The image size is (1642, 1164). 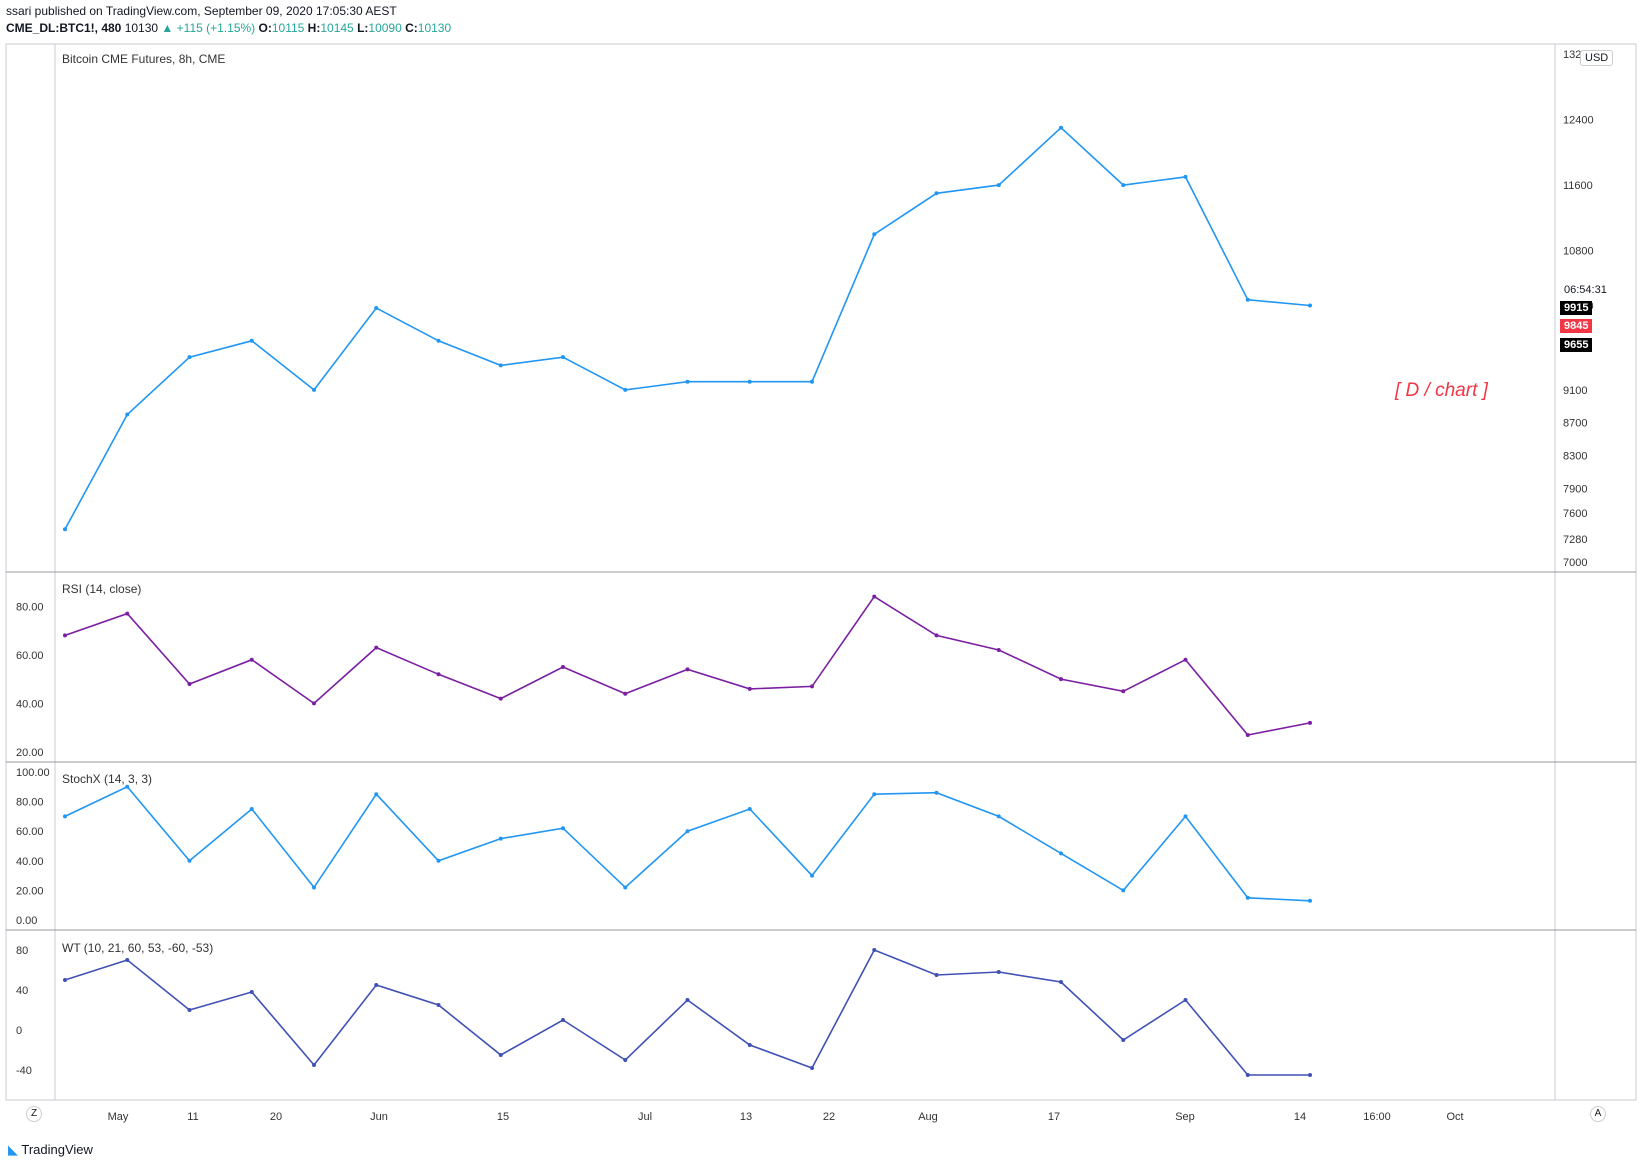 I want to click on rsi-ytick-1: 60.00, so click(x=30, y=656).